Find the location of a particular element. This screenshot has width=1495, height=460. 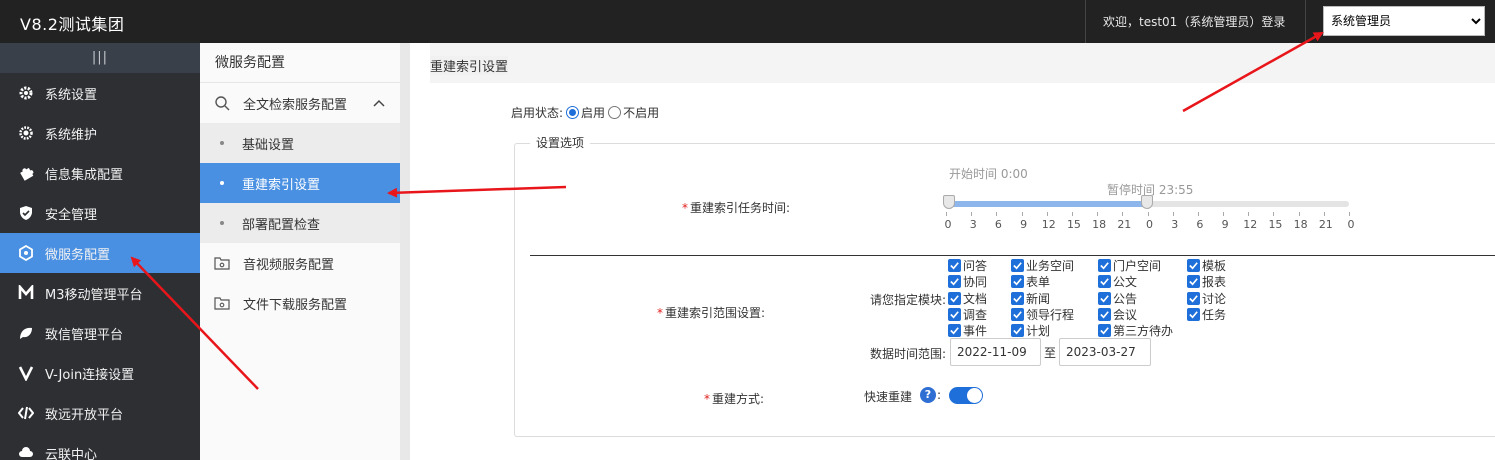

module-checkbox: 文档 is located at coordinates (967, 298).